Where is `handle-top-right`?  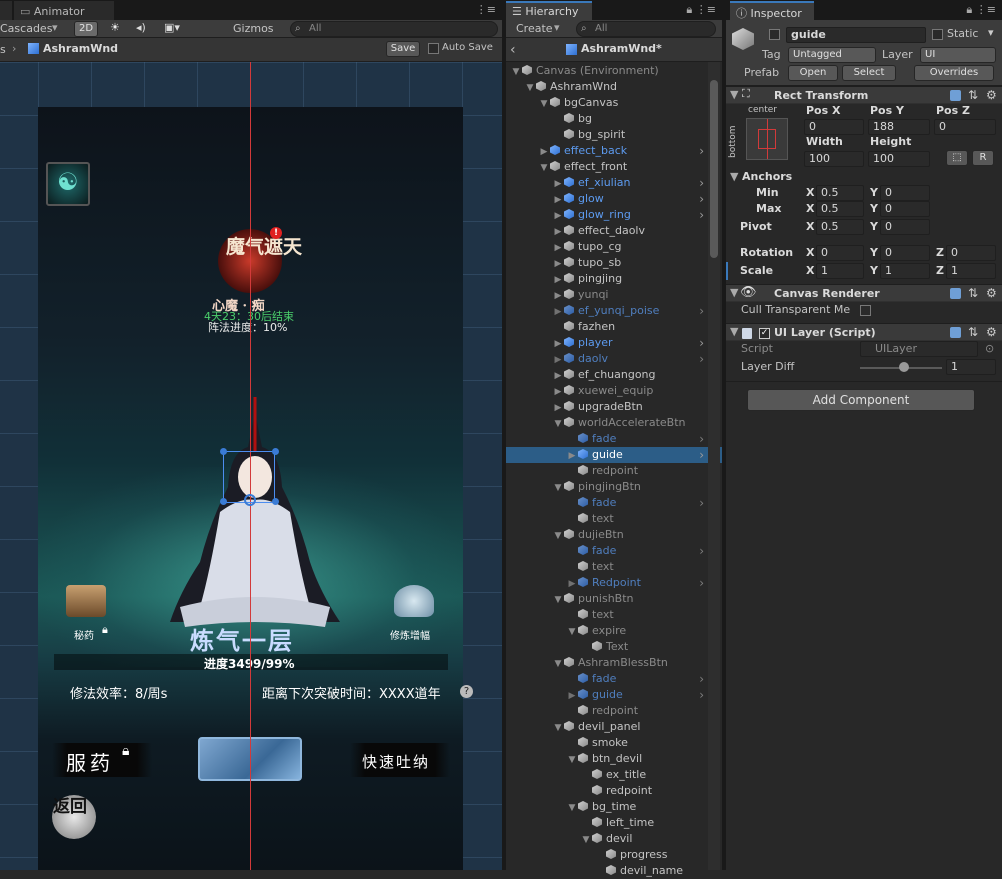 handle-top-right is located at coordinates (275, 451).